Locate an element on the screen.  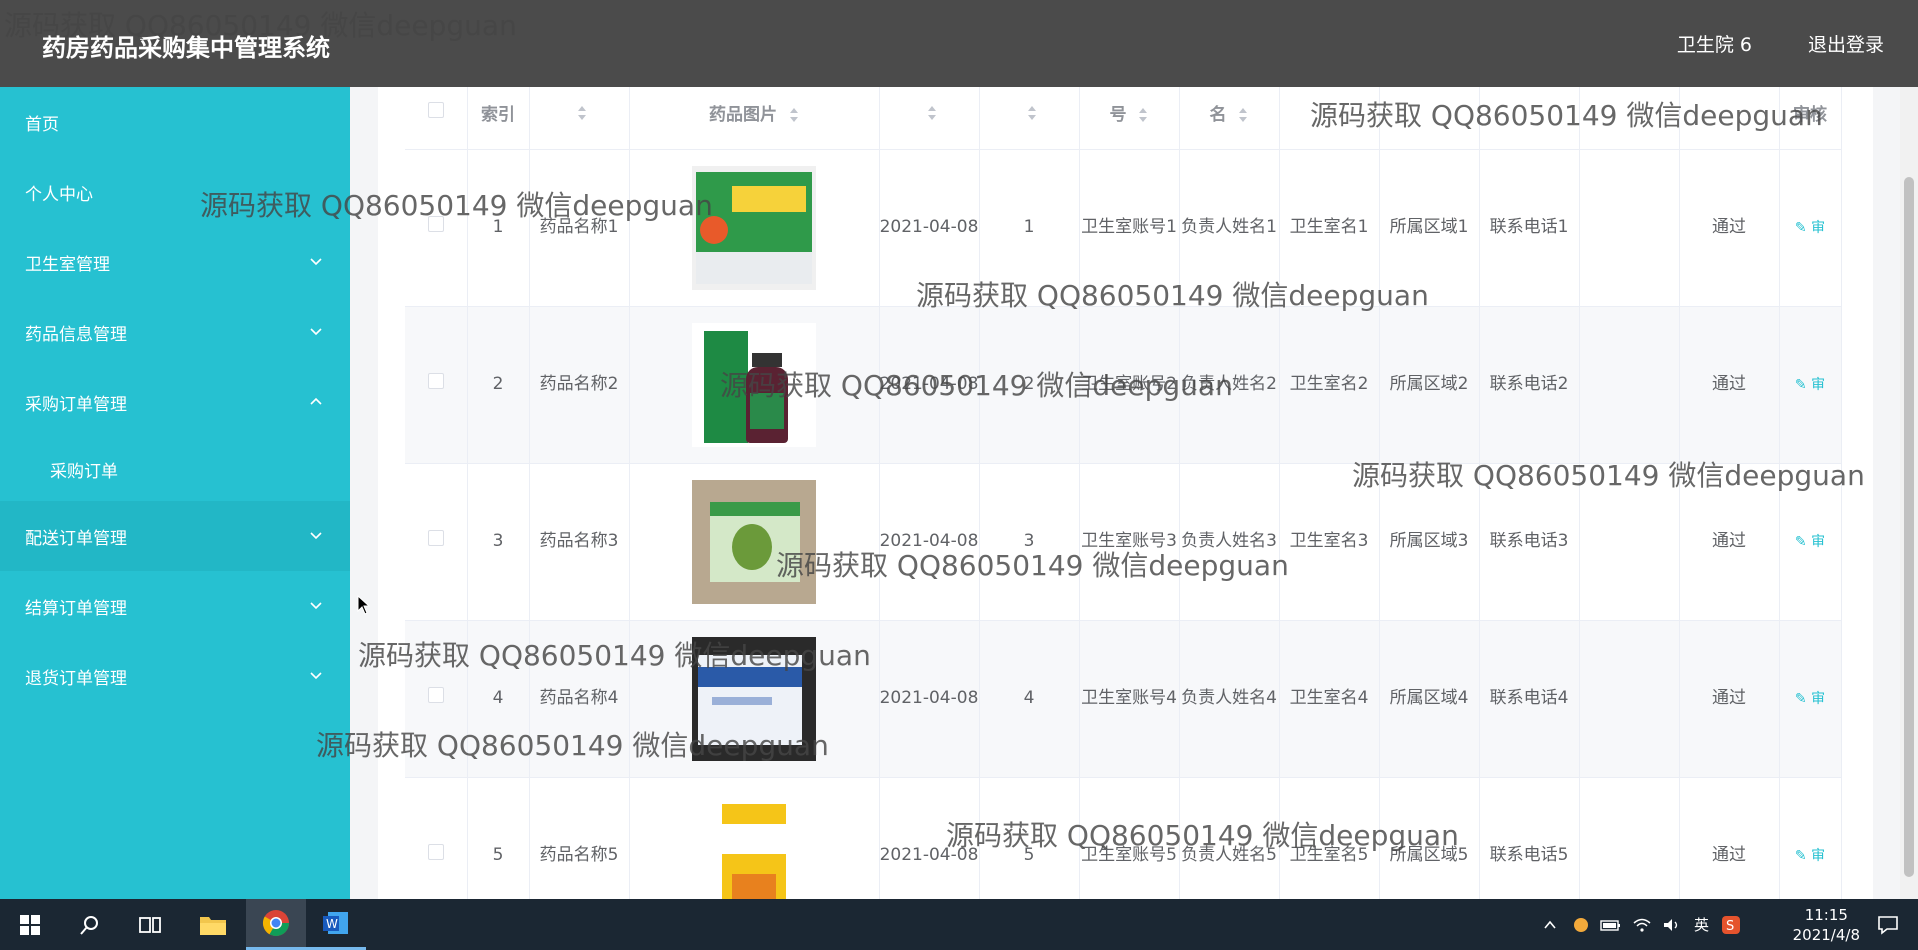
word-taskbar-button: W is located at coordinates (336, 924).